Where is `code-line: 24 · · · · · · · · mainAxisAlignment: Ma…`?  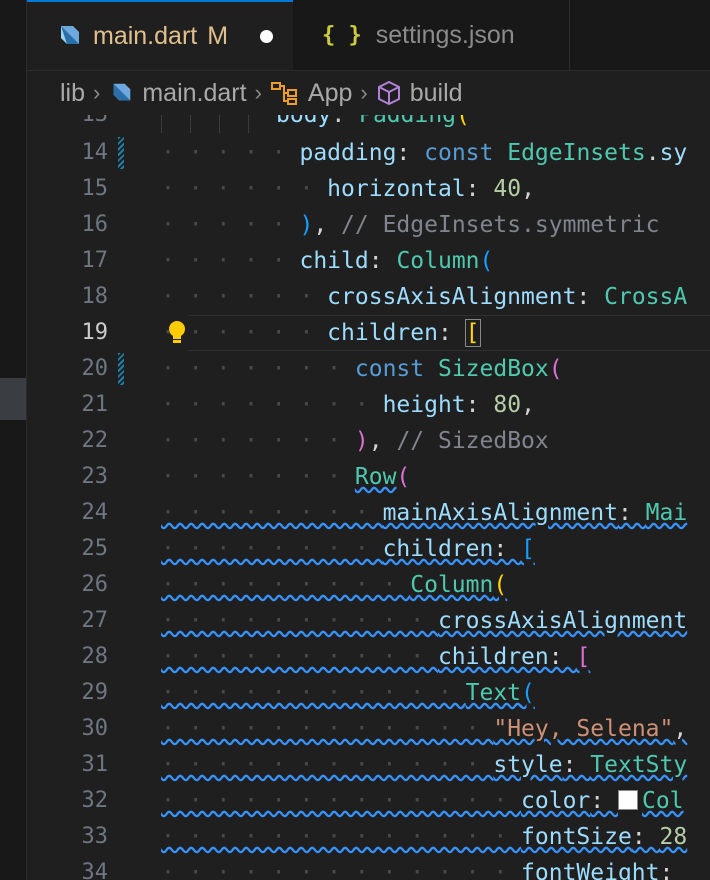
code-line: 24 · · · · · · · · mainAxisAlignment: Ma… is located at coordinates (368, 513).